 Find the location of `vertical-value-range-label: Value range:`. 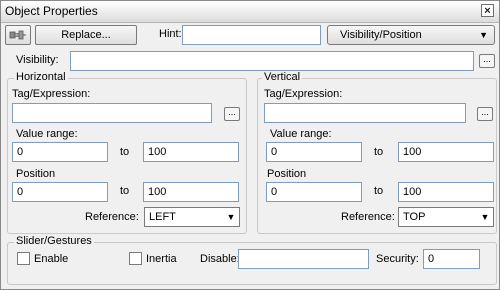

vertical-value-range-label: Value range: is located at coordinates (301, 134).